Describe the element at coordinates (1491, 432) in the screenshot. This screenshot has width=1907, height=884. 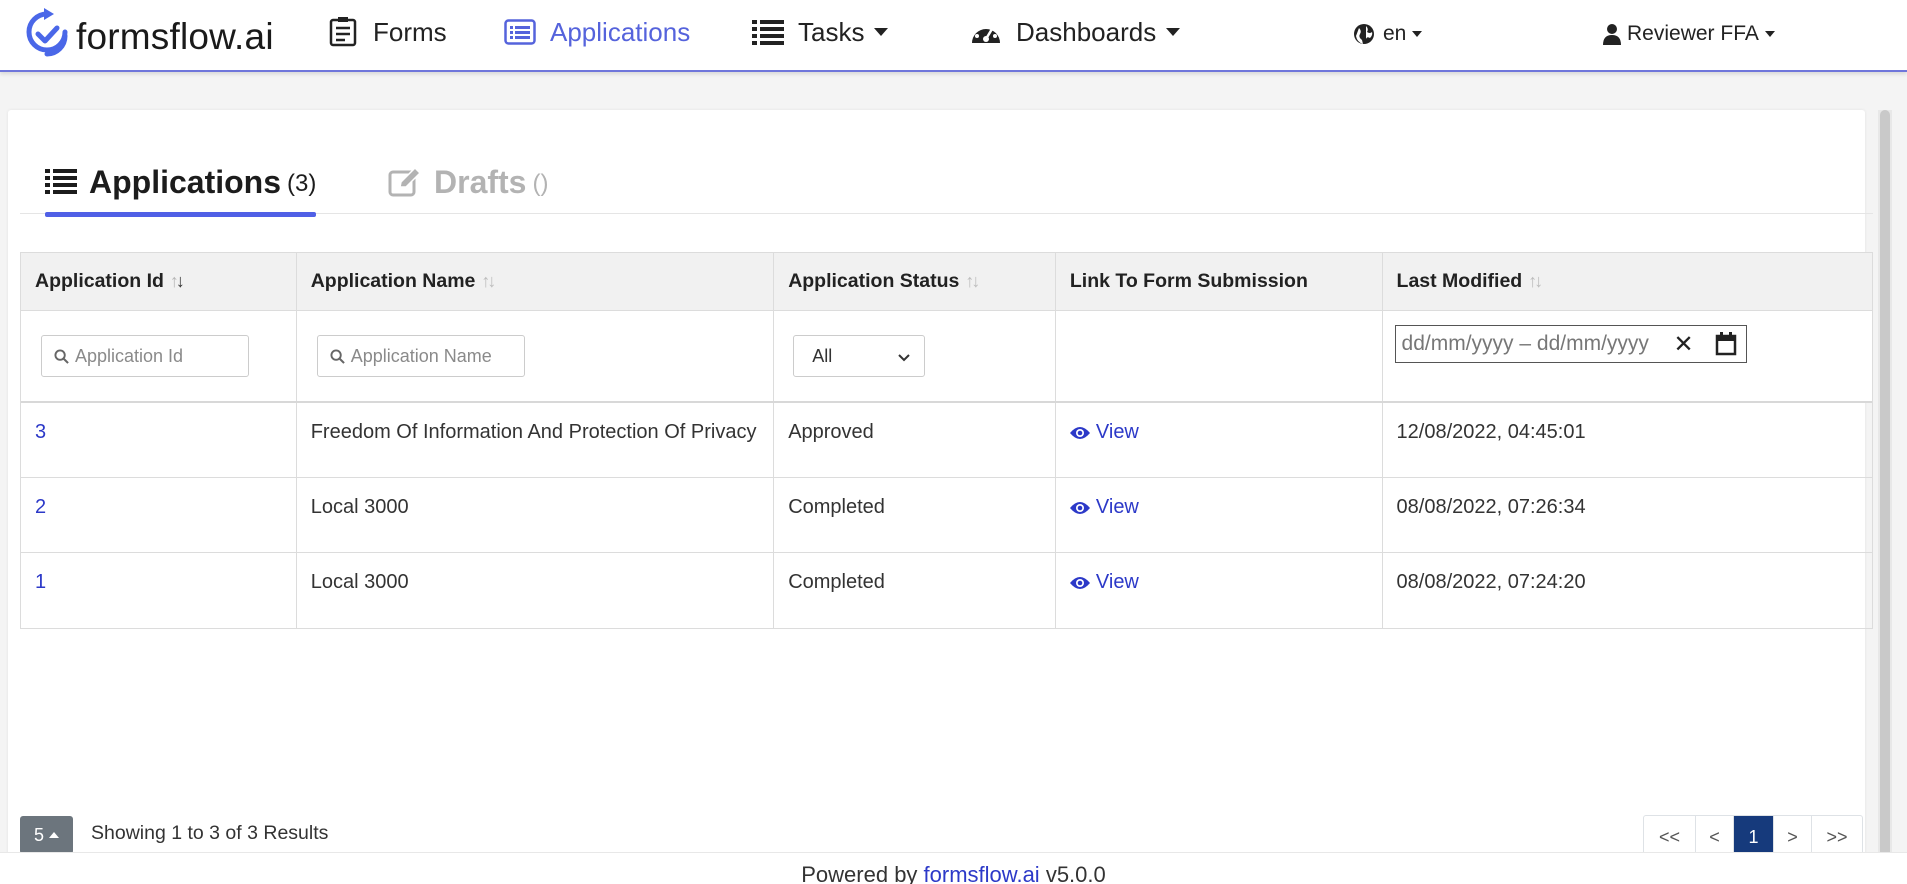
I see `cell-last-modified: 12/08/2022, 04:45:01` at that location.